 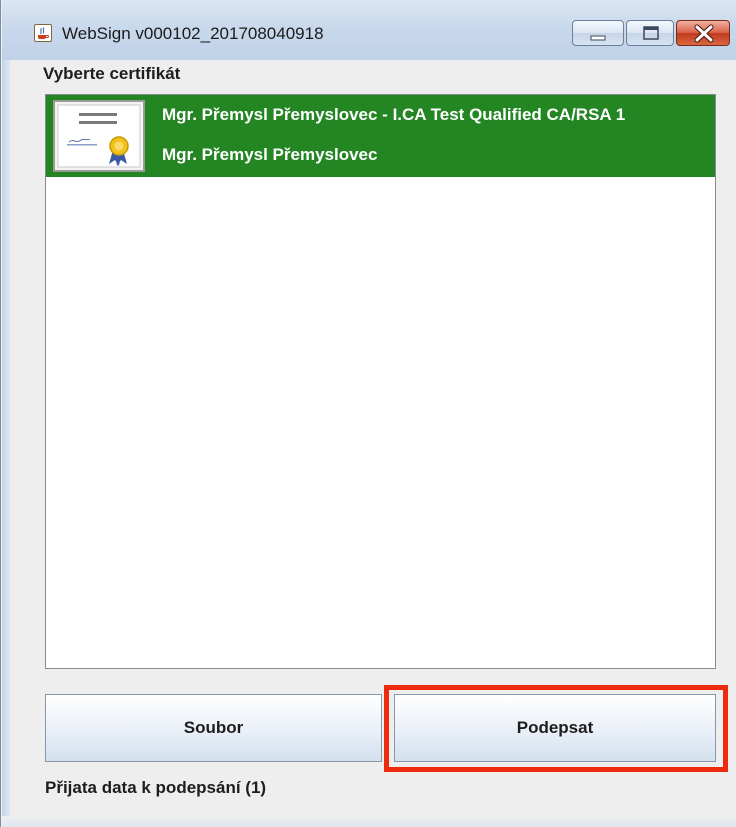 I want to click on status-message: Přijata data k podepsání (1), so click(x=156, y=787).